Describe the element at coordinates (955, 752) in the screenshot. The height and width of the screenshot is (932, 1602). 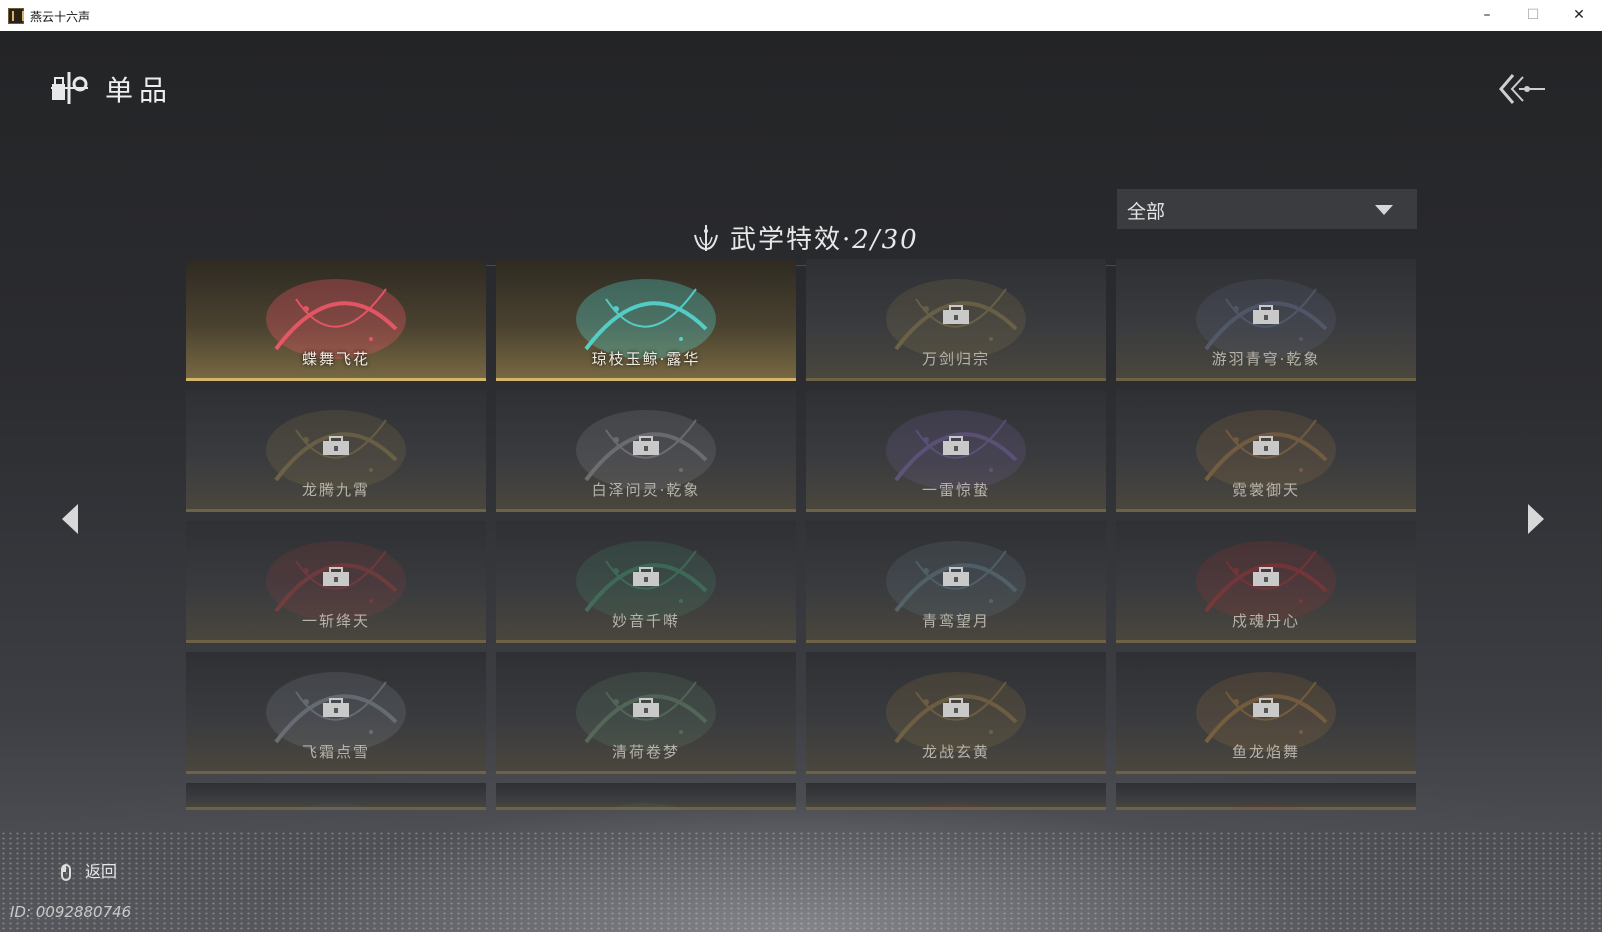
I see `effect-name: 龙战玄黄` at that location.